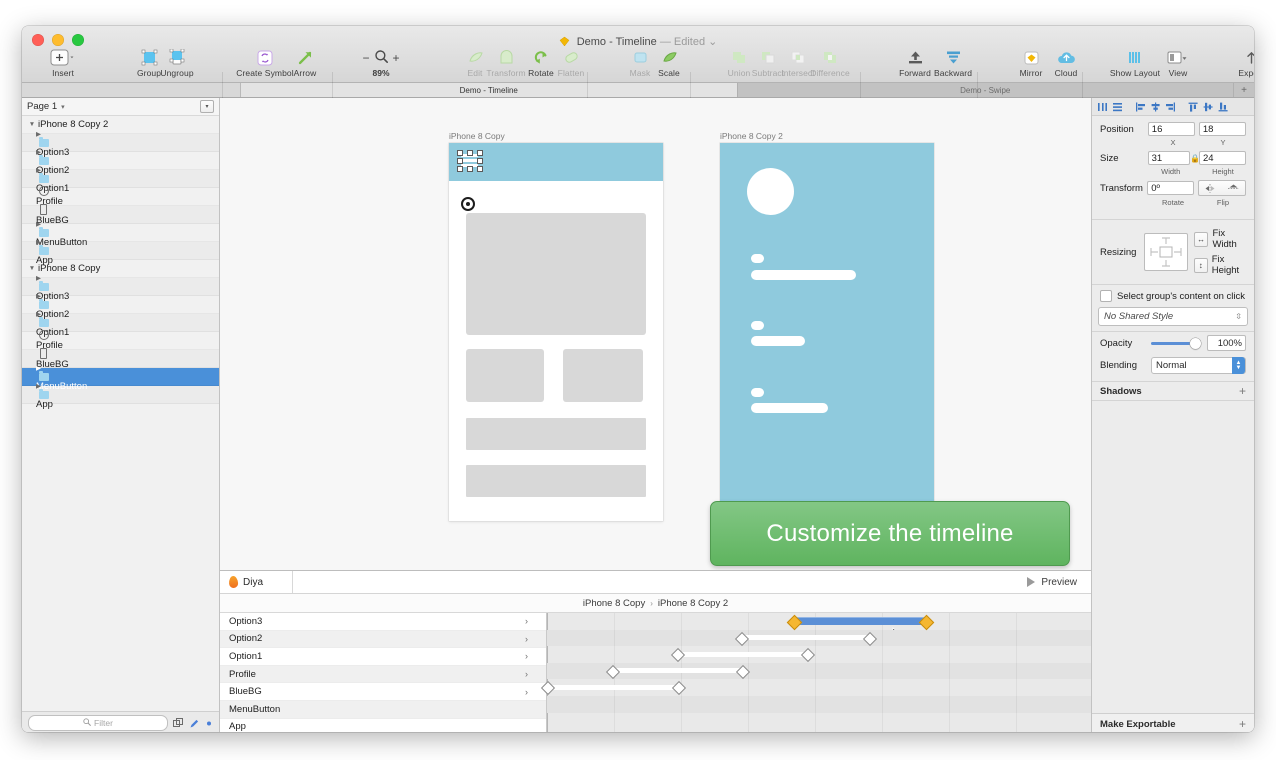  I want to click on settings-icon, so click(209, 723).